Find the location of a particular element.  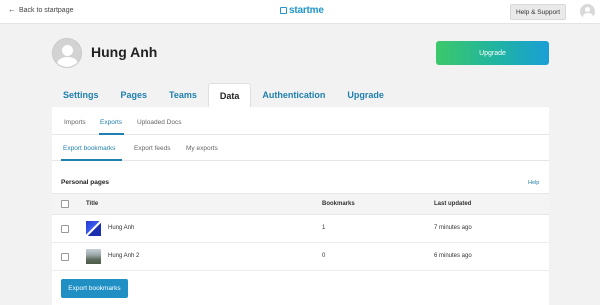

subtab-uploaded-docs: Uploaded Docs is located at coordinates (159, 122).